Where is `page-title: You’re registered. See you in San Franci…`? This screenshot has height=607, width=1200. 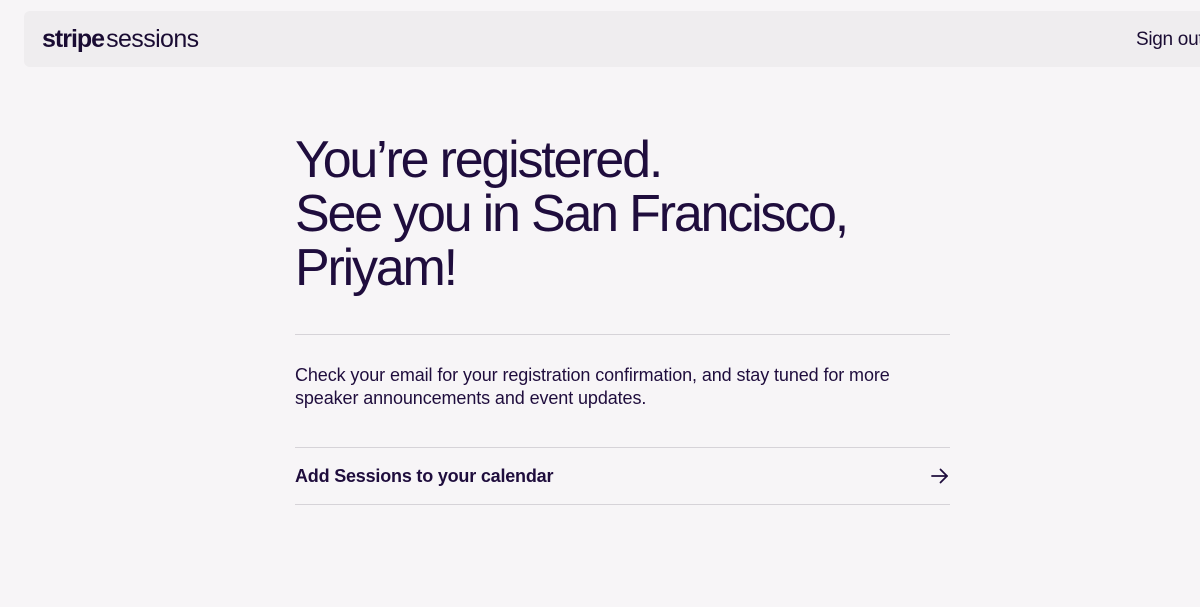 page-title: You’re registered. See you in San Franci… is located at coordinates (622, 214).